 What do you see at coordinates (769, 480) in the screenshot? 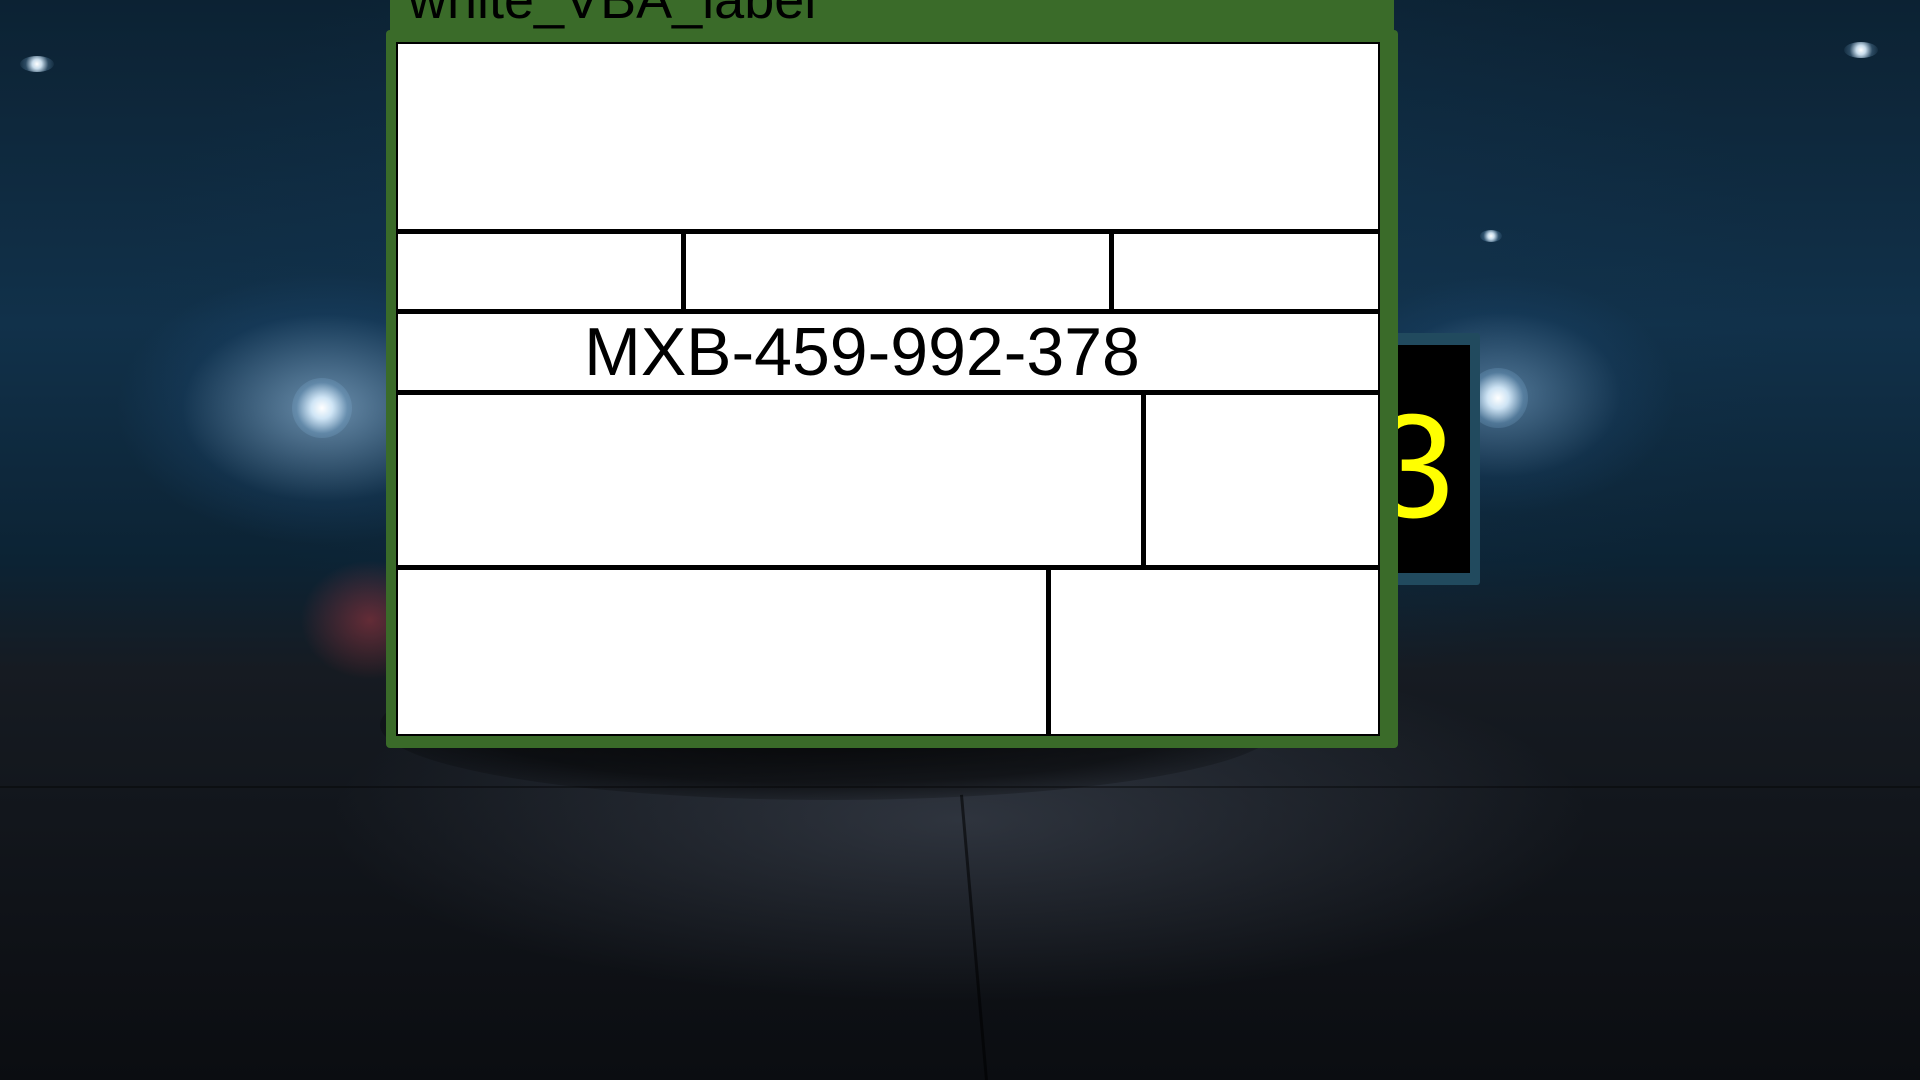
I see `label-row4-left-cell` at bounding box center [769, 480].